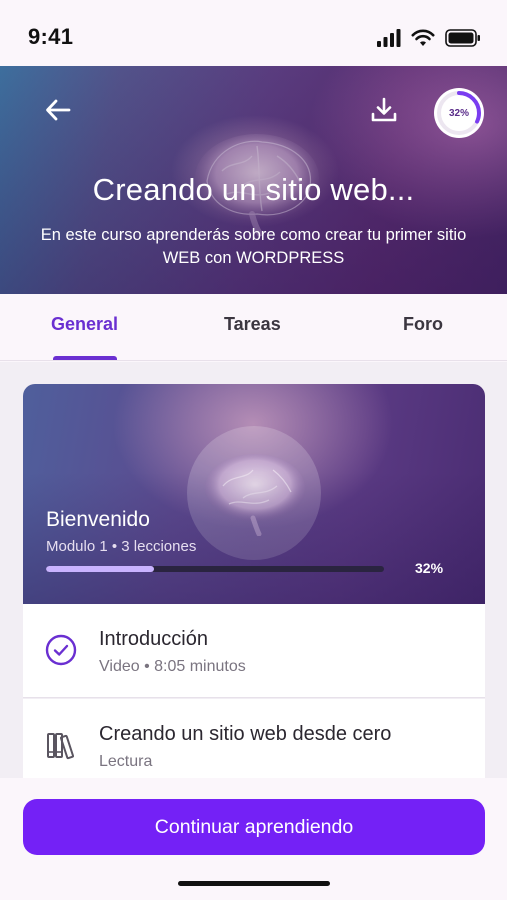 The height and width of the screenshot is (900, 507). Describe the element at coordinates (423, 37) in the screenshot. I see `wifi-icon` at that location.